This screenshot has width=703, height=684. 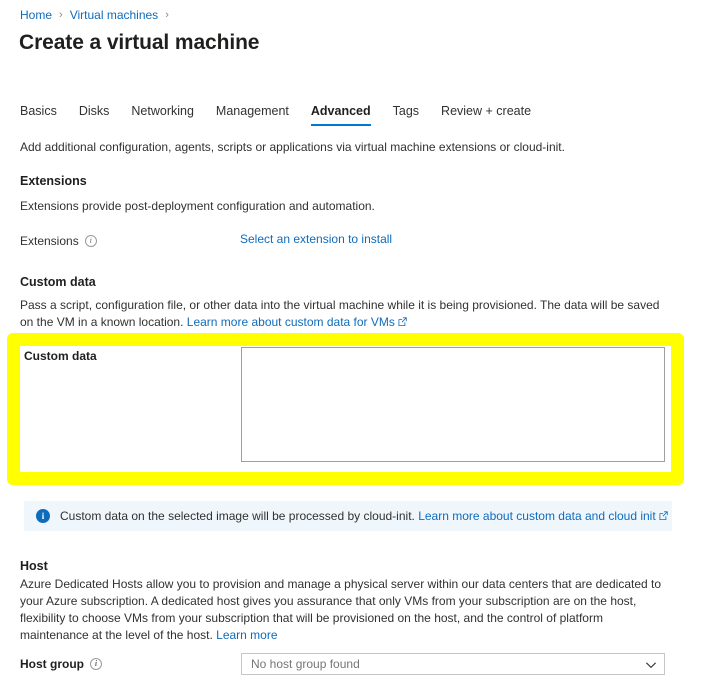 I want to click on learn-more-custom-data-label: Learn more about custom data for VMs, so click(x=290, y=322).